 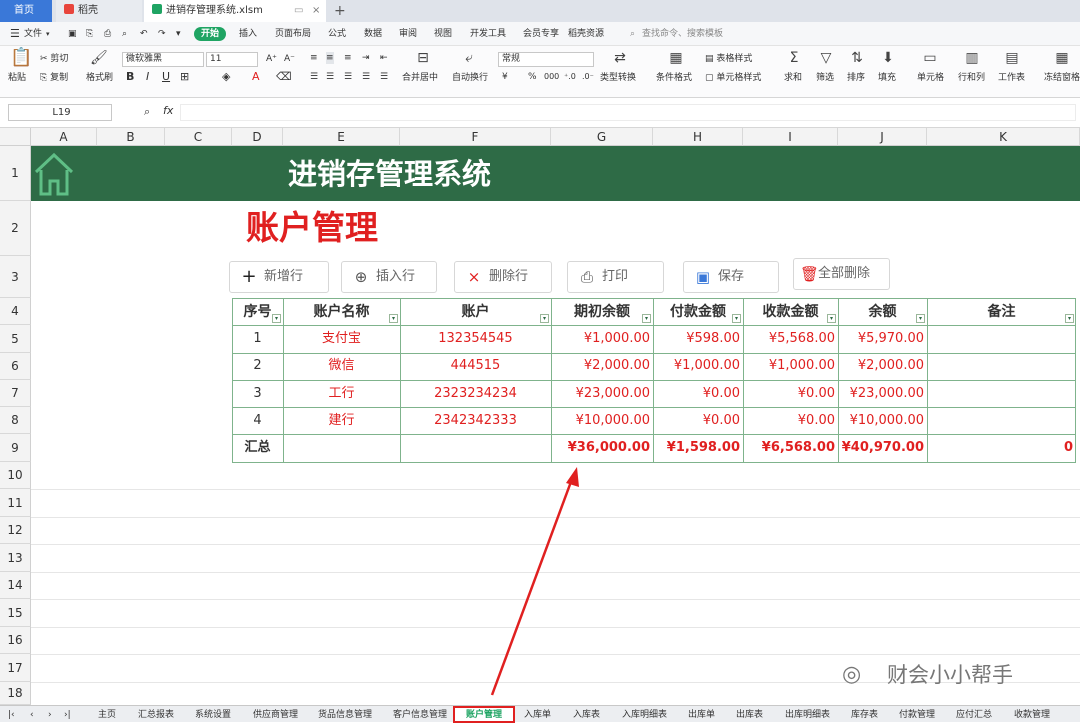 What do you see at coordinates (168, 111) in the screenshot?
I see `fx-button: fx` at bounding box center [168, 111].